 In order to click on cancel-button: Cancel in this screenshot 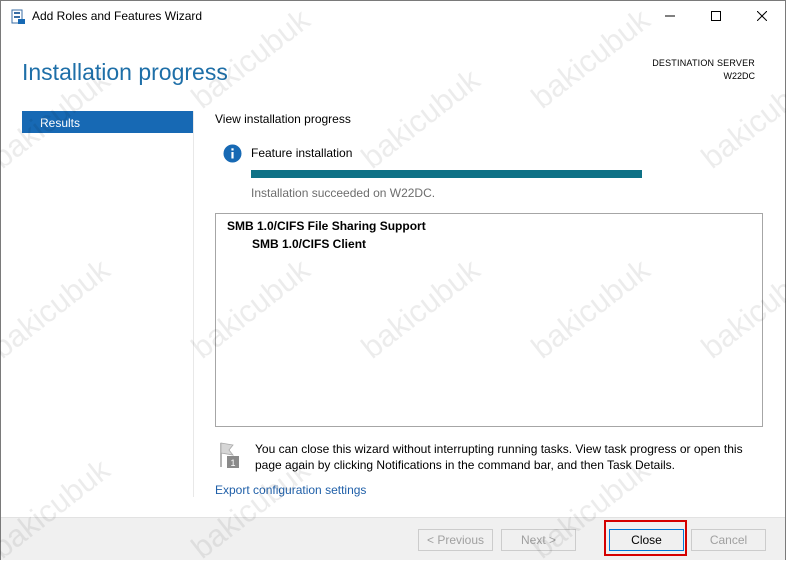, I will do `click(728, 540)`.